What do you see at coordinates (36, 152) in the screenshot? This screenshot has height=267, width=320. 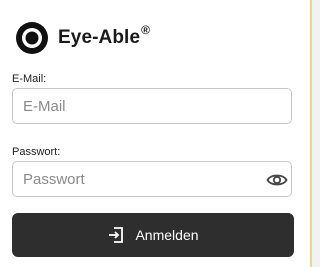 I see `password-label: Passwort:` at bounding box center [36, 152].